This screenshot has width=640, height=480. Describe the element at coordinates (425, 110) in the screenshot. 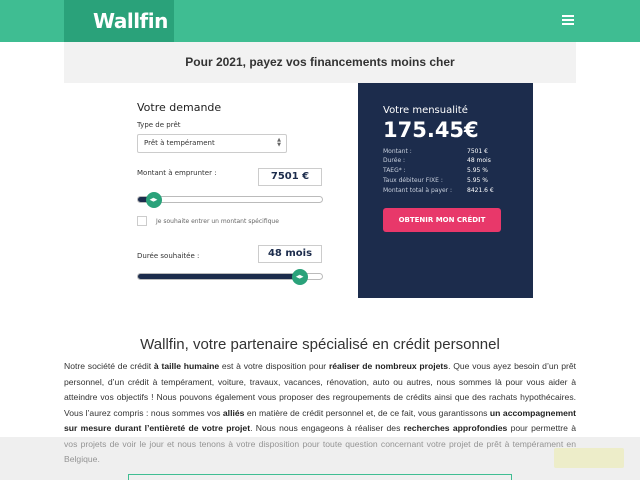

I see `summary-title: Votre mensualité` at that location.